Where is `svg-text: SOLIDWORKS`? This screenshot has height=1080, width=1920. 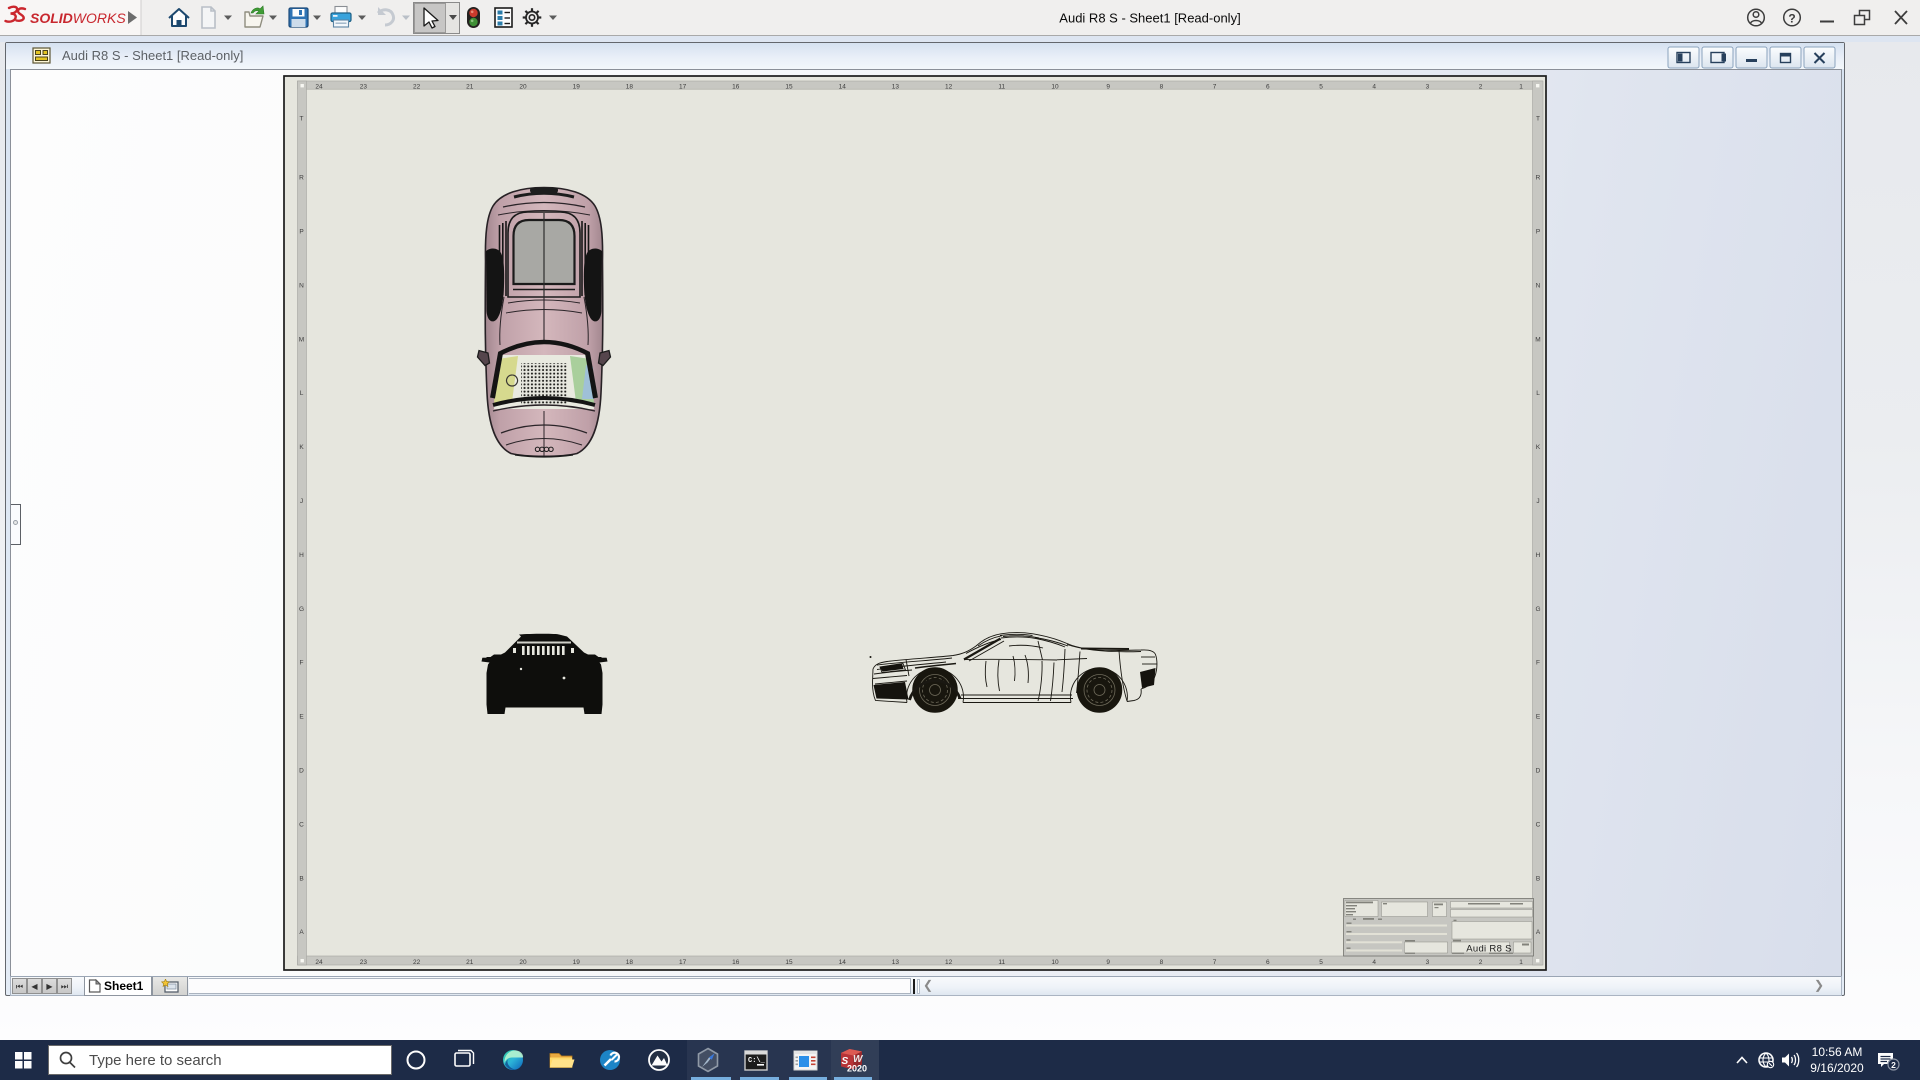 svg-text: SOLIDWORKS is located at coordinates (78, 18).